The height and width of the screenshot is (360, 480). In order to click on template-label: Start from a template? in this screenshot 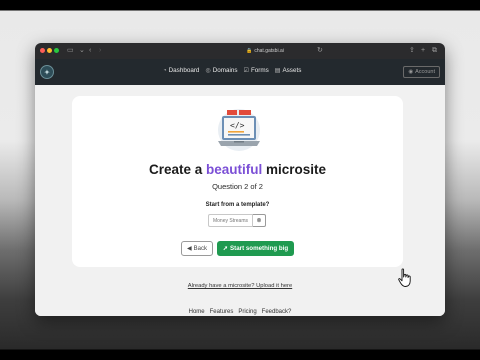, I will do `click(237, 205)`.